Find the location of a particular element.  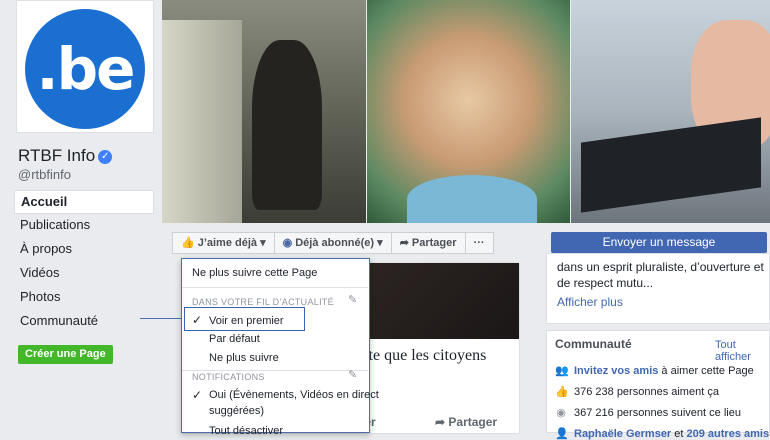

nav-item-photos: Photos is located at coordinates (84, 298).